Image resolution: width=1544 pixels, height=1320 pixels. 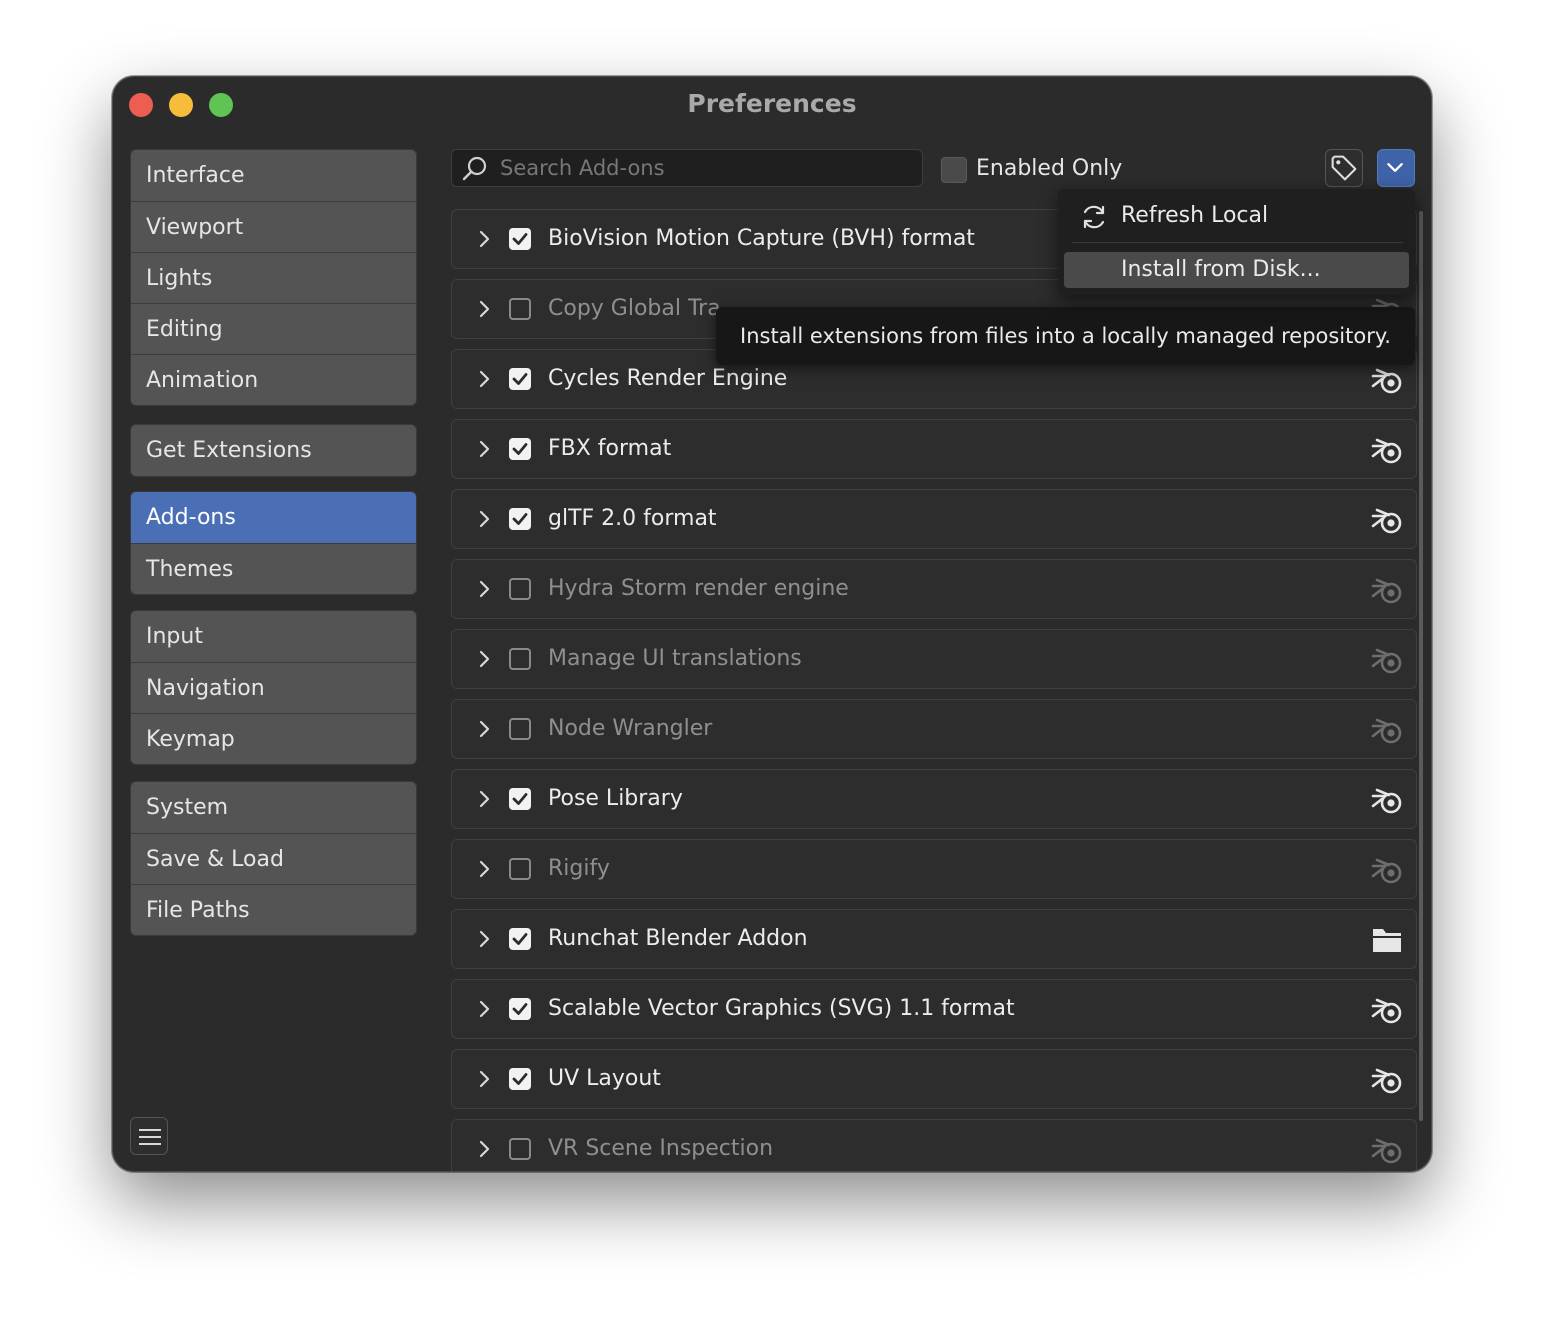 I want to click on menu-separator, so click(x=1237, y=242).